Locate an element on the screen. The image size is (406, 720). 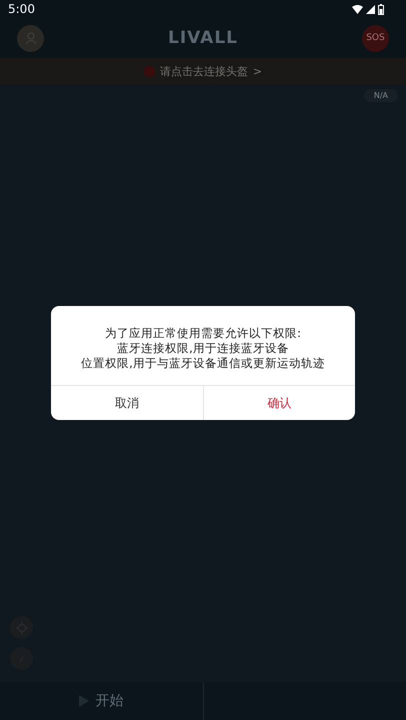
start-button: 开始 is located at coordinates (101, 701).